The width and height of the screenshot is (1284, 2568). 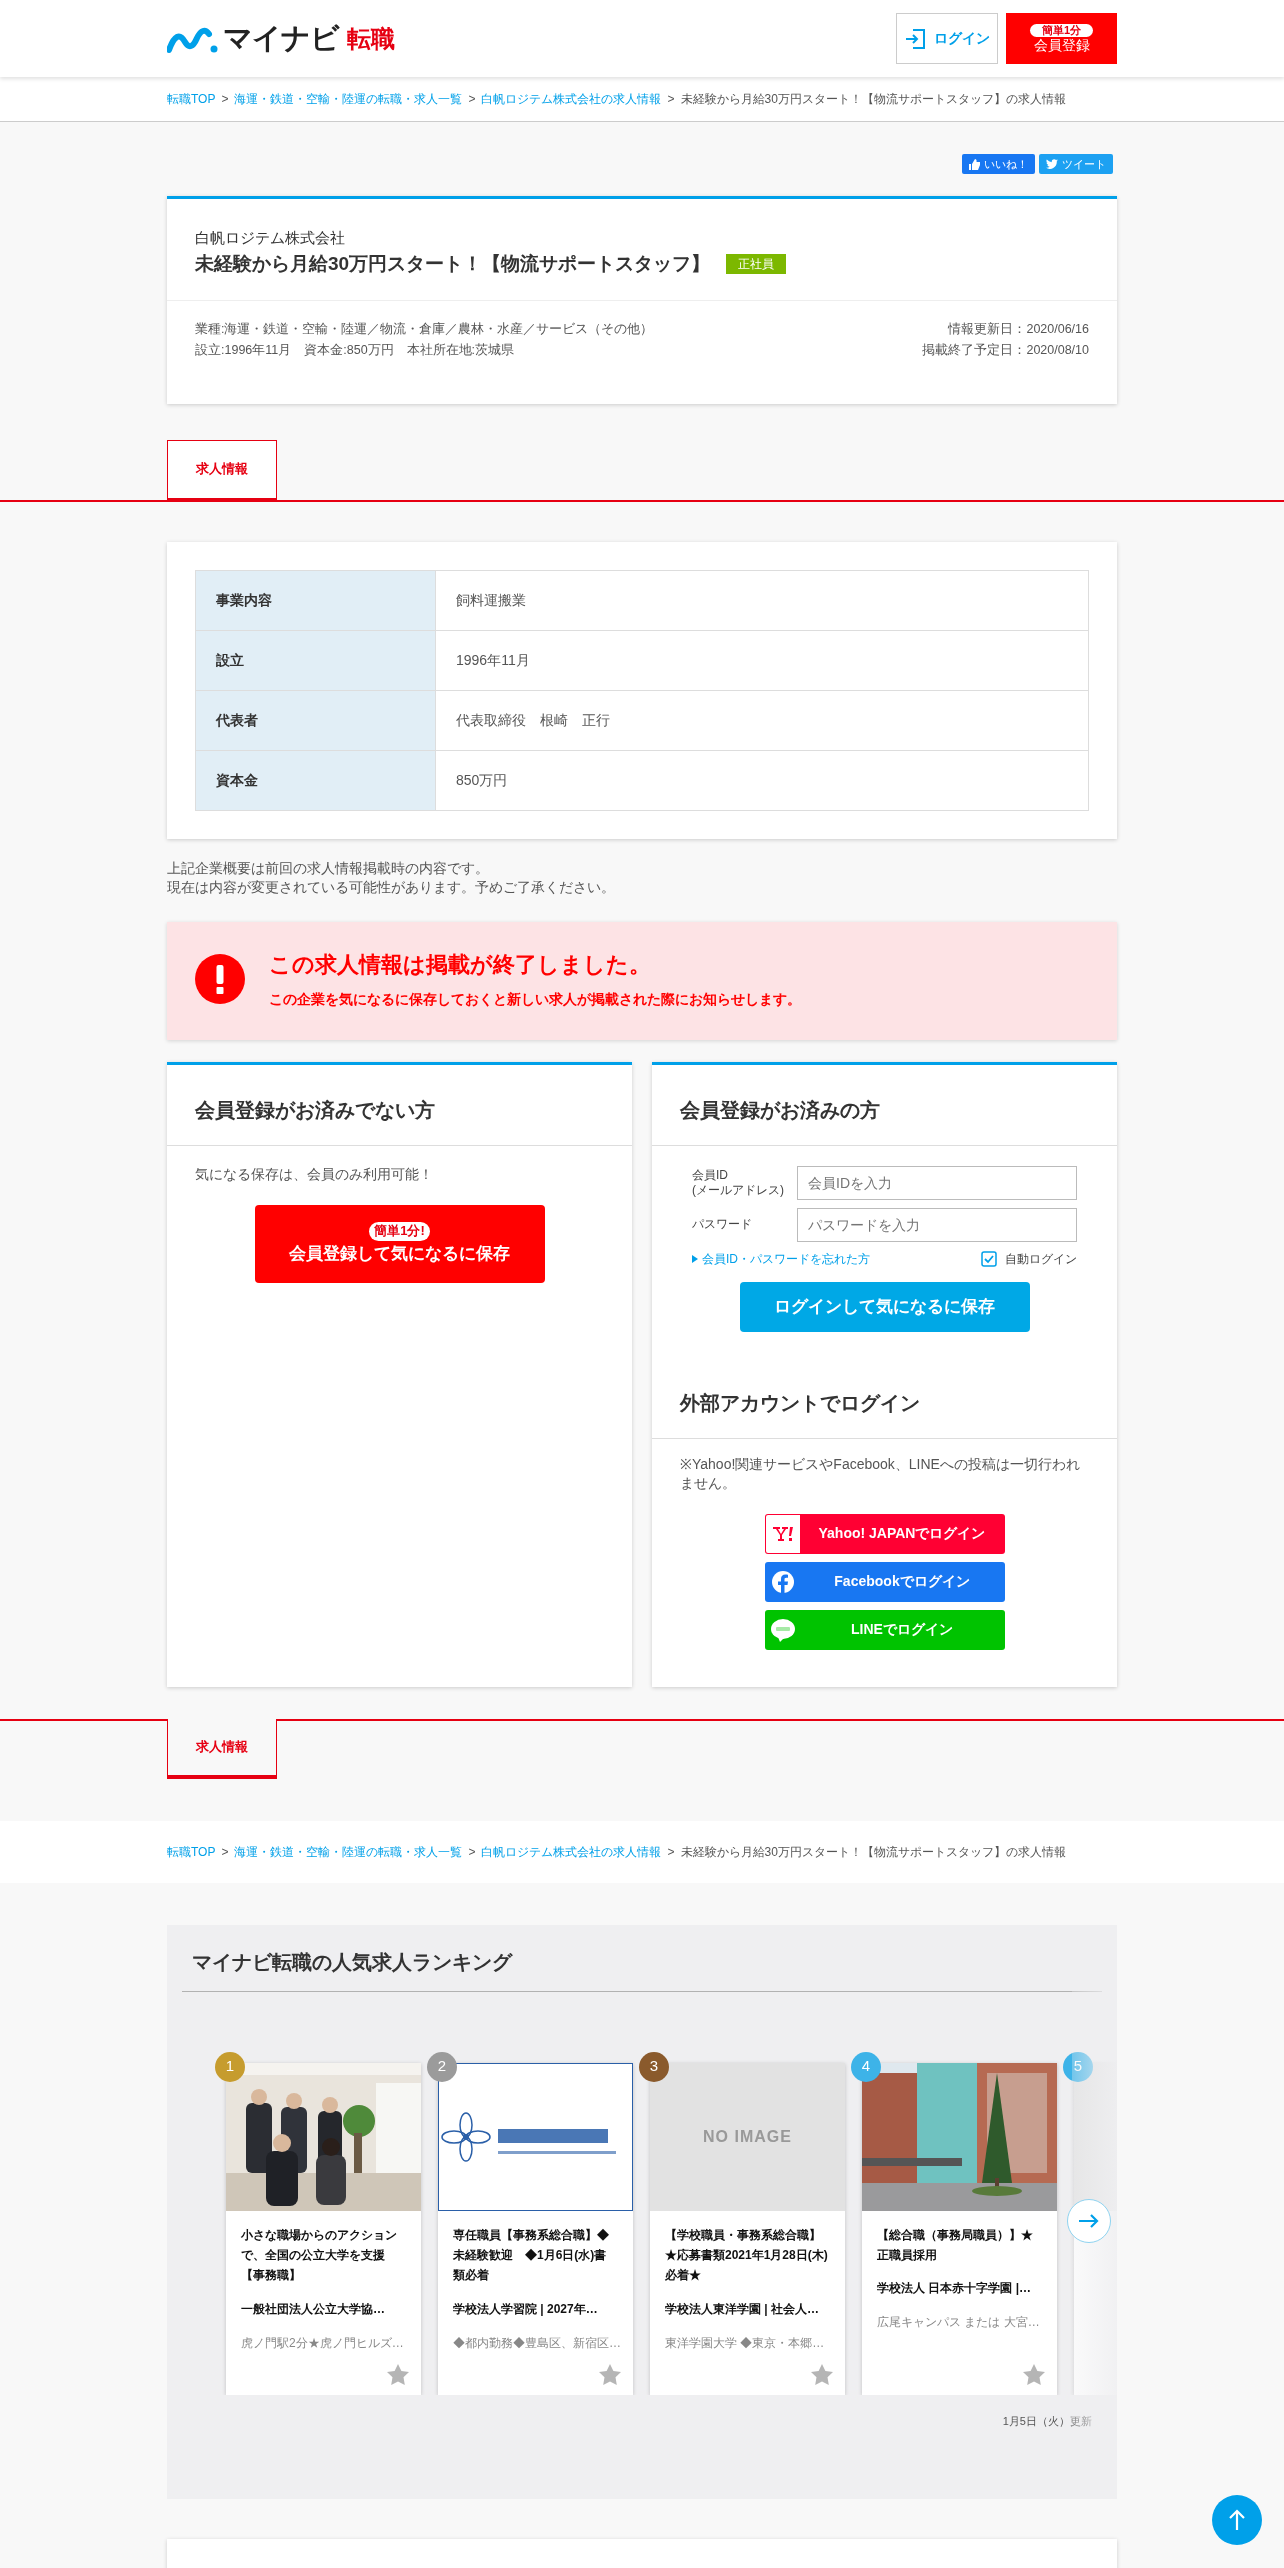 What do you see at coordinates (1078, 2066) in the screenshot?
I see `rank-badge: 5` at bounding box center [1078, 2066].